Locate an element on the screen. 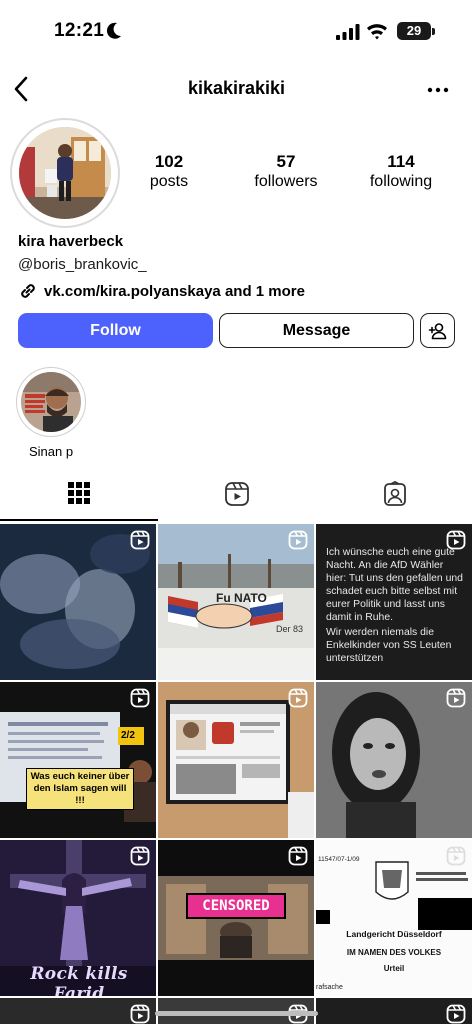 This screenshot has height=1024, width=473. wifi-icon is located at coordinates (377, 32).